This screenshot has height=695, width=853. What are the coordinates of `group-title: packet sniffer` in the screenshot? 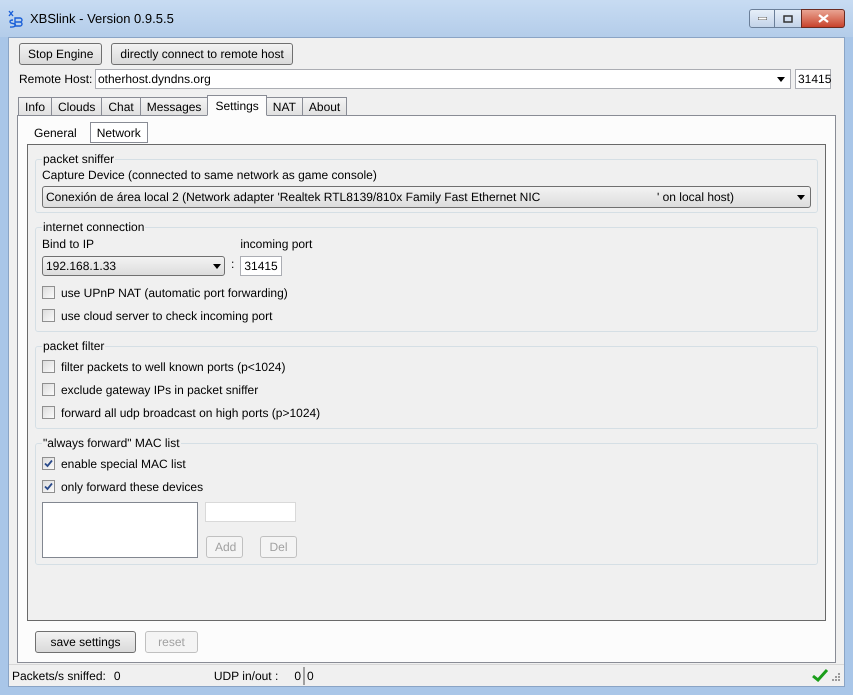 It's located at (79, 159).